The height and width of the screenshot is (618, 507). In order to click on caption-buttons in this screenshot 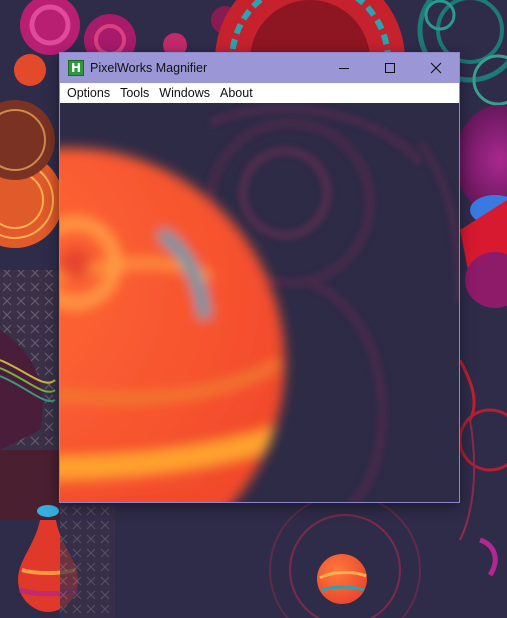, I will do `click(390, 68)`.